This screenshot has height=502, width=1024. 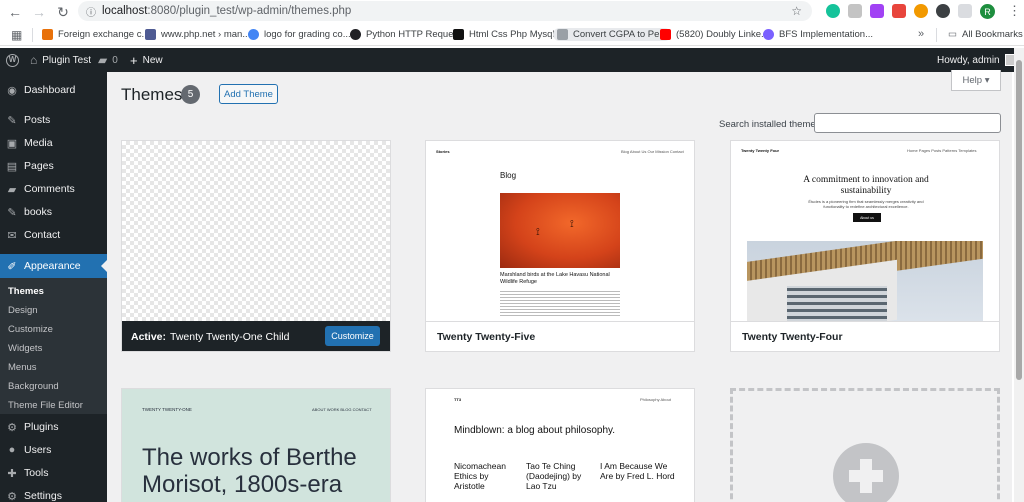 I want to click on timer-extension-icon, so click(x=943, y=11).